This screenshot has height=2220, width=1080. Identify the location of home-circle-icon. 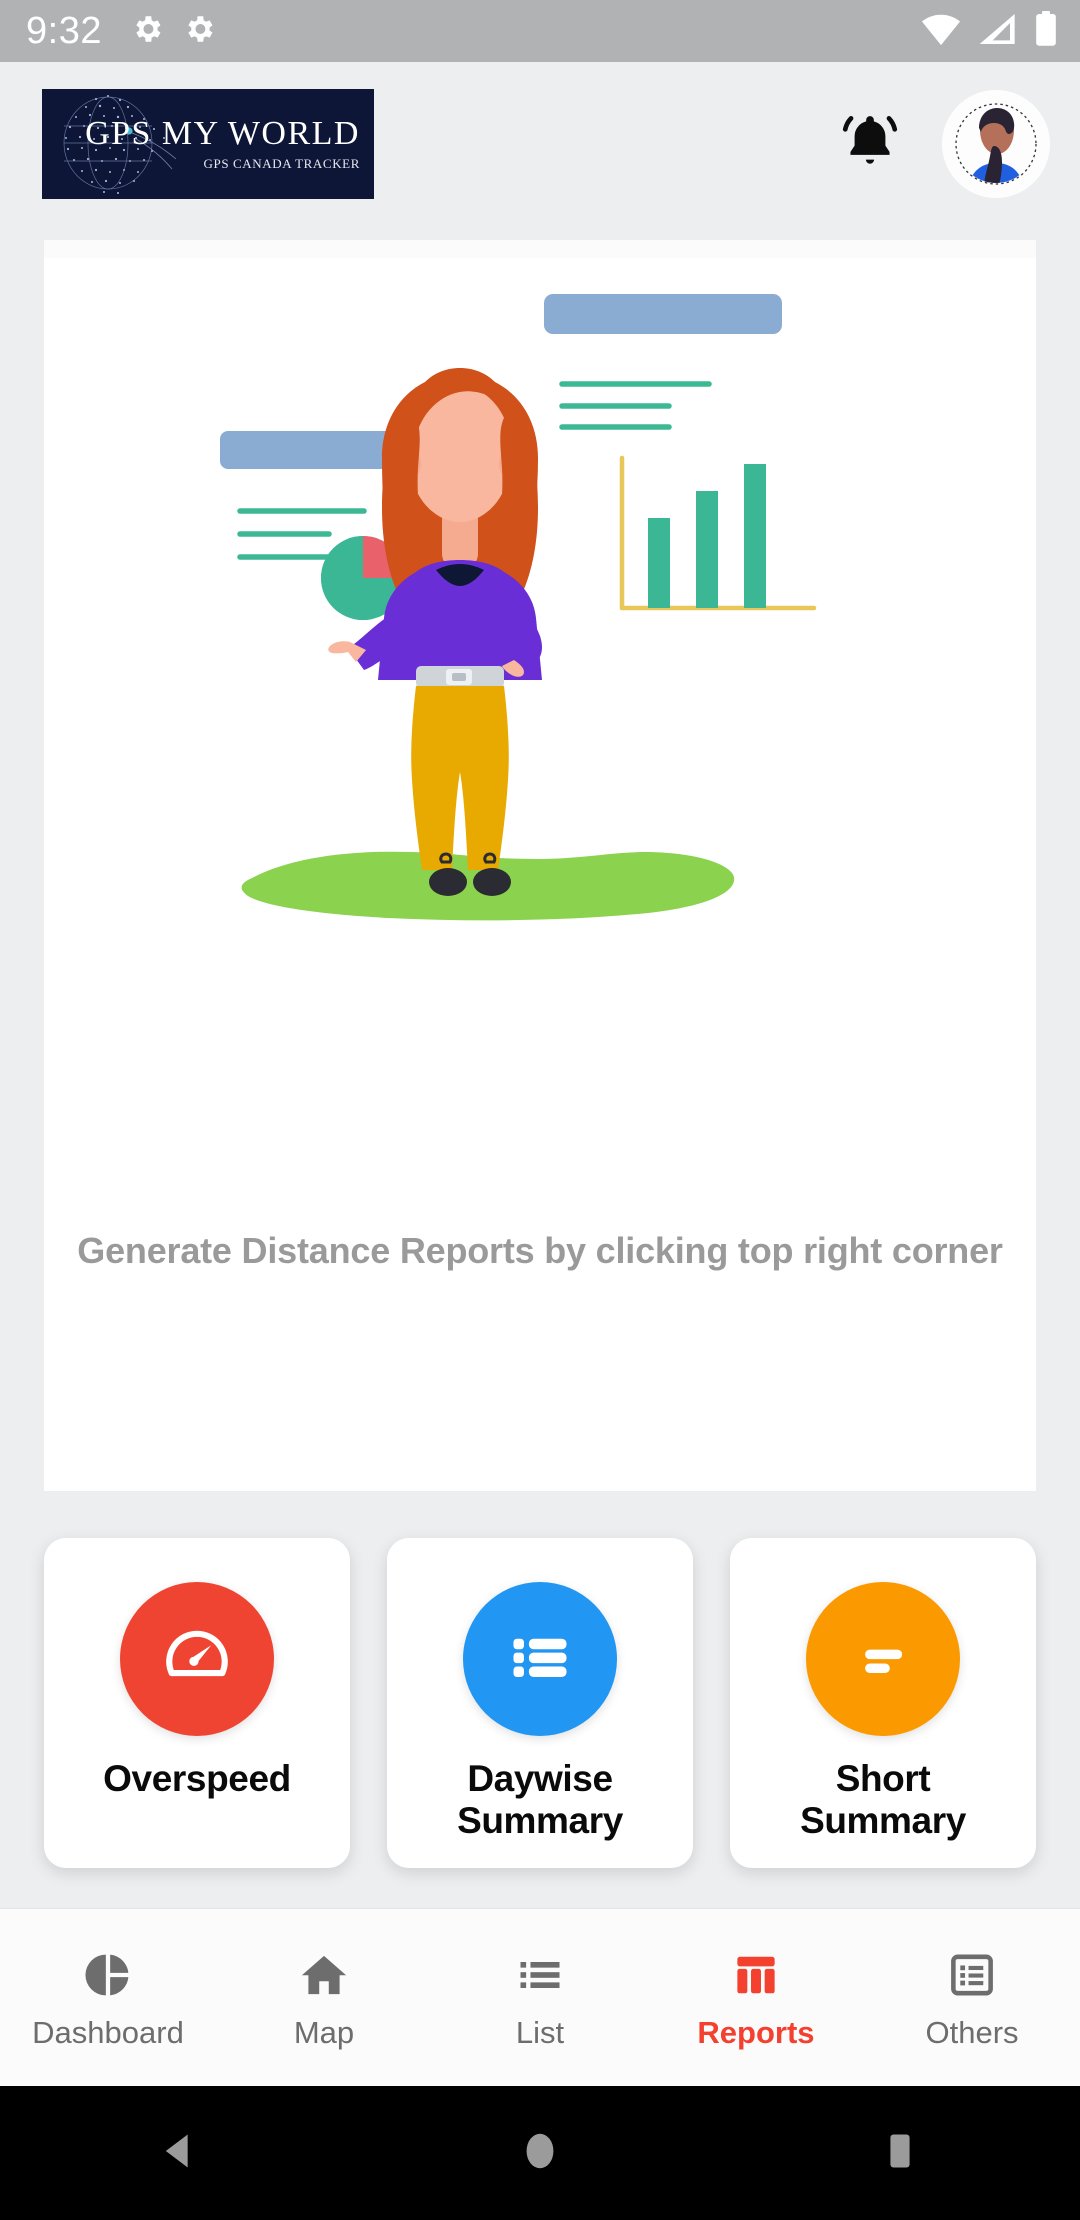
(540, 2153).